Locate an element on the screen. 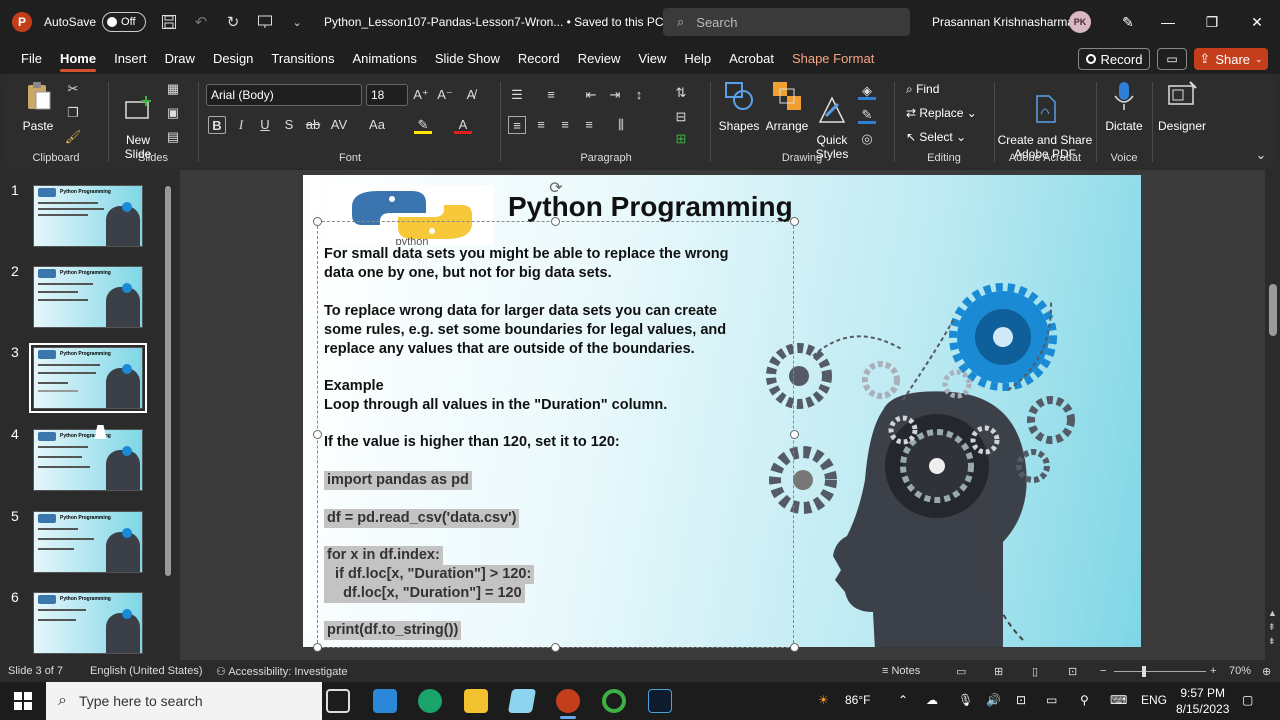 Image resolution: width=1280 pixels, height=720 pixels. zoom-out-icon: − is located at coordinates (1103, 671).